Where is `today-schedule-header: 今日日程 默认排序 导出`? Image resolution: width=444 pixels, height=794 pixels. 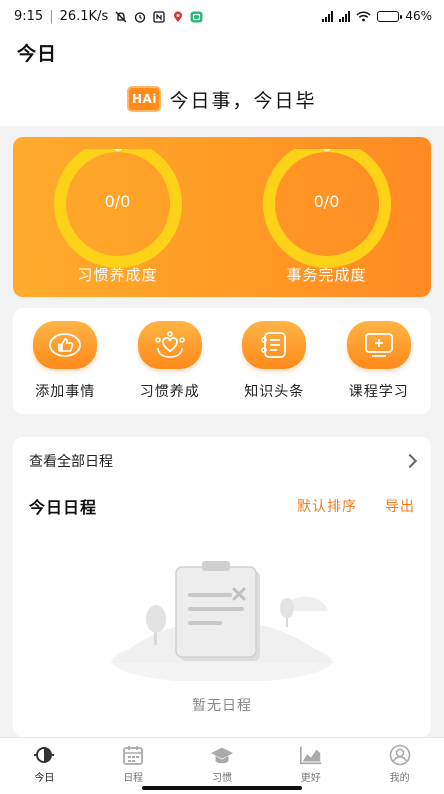 today-schedule-header: 今日日程 默认排序 导出 is located at coordinates (222, 506).